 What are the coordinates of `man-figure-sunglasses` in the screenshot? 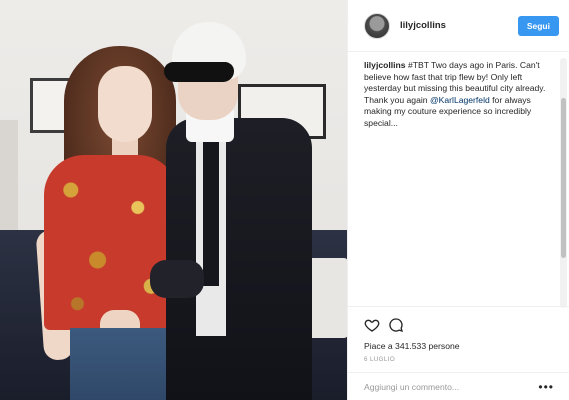 It's located at (199, 72).